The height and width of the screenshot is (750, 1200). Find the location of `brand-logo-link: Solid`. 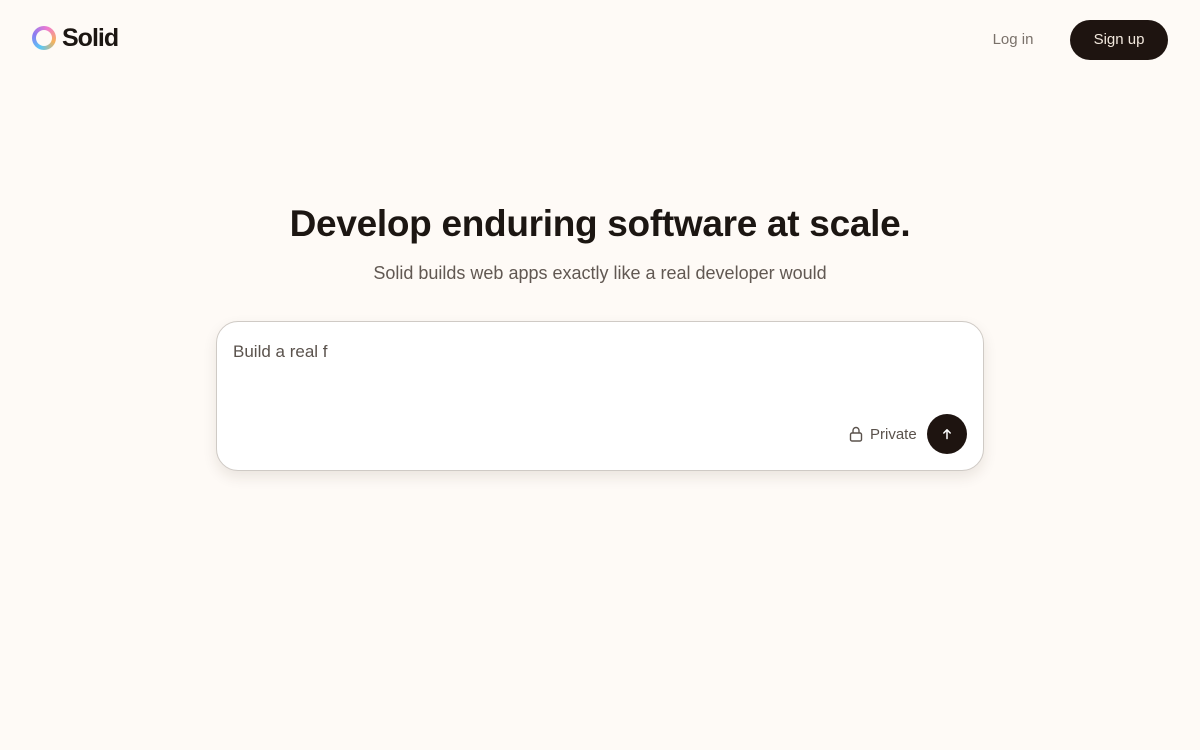

brand-logo-link: Solid is located at coordinates (75, 38).